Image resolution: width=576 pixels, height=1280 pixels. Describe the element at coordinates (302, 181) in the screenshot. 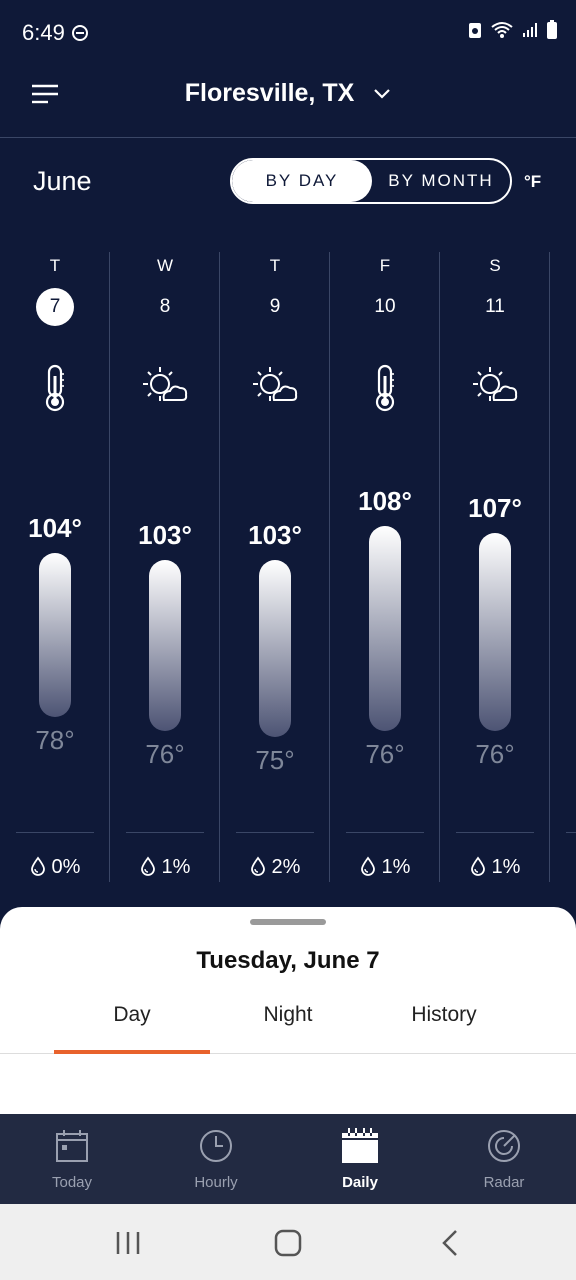

I see `by-day-button: BY DAY` at that location.